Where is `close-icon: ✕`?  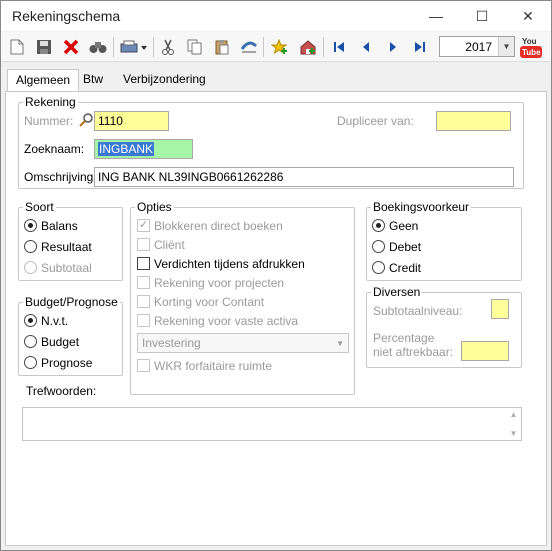 close-icon: ✕ is located at coordinates (528, 15).